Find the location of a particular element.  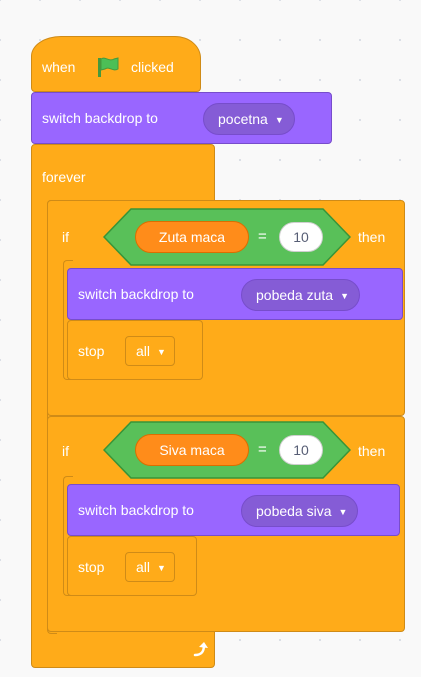

forever-label: forever is located at coordinates (64, 177).